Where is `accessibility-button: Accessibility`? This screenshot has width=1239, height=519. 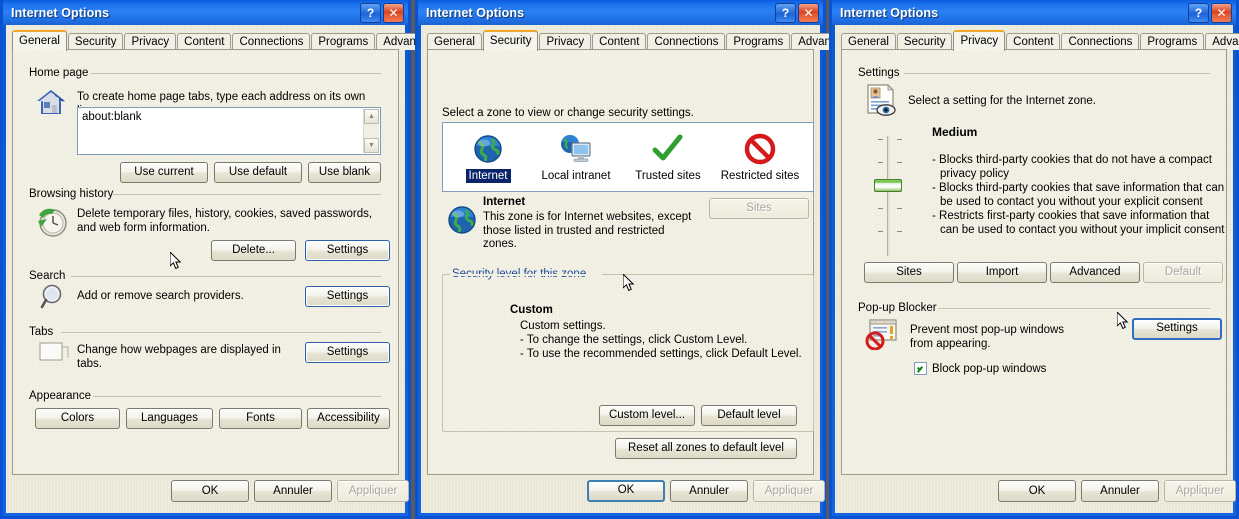
accessibility-button: Accessibility is located at coordinates (348, 418).